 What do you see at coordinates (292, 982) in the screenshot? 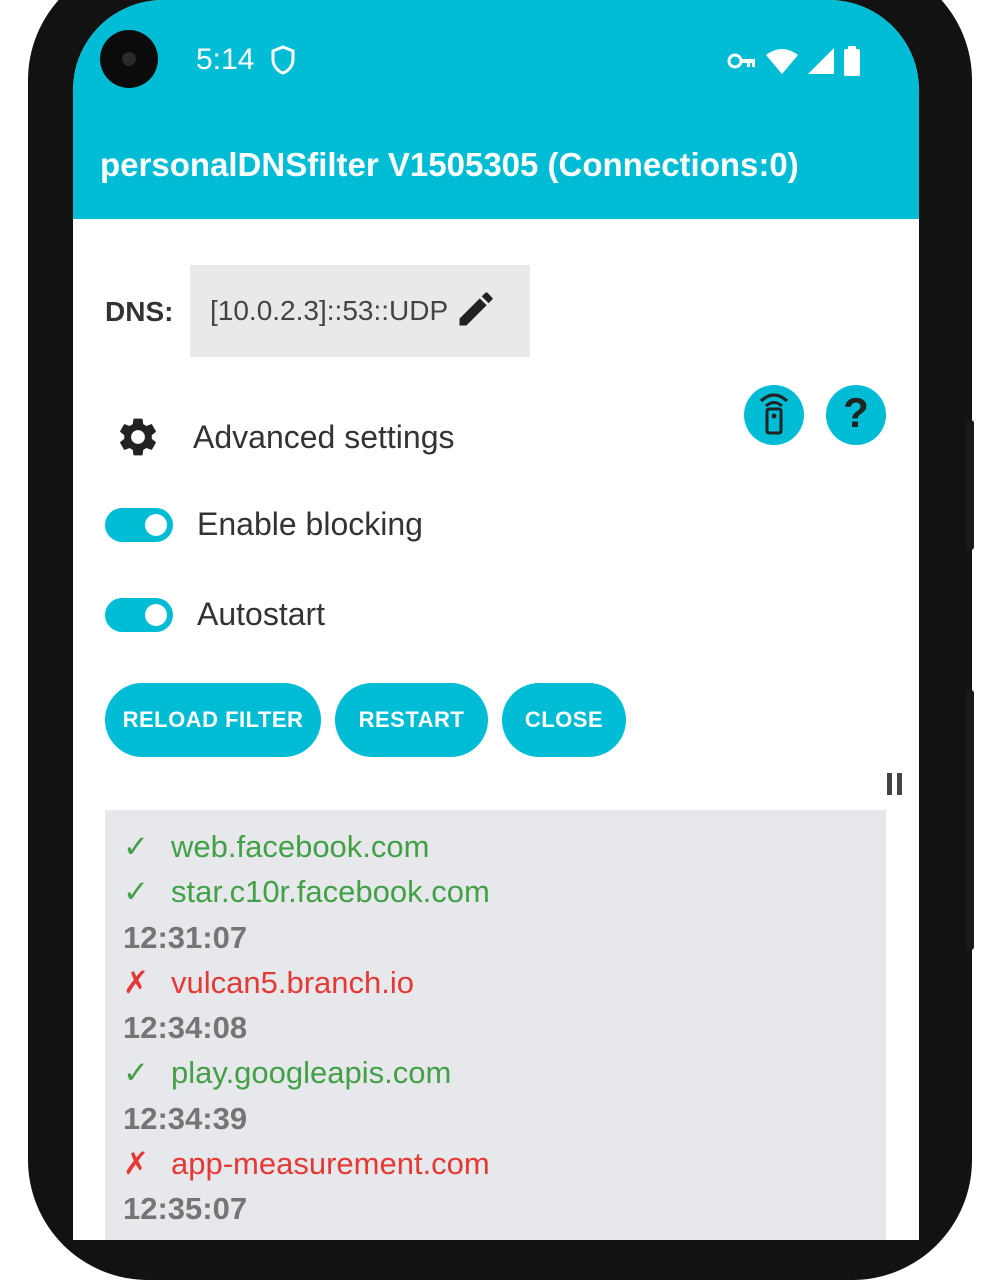
I see `log-entry-text: vulcan5.branch.io` at bounding box center [292, 982].